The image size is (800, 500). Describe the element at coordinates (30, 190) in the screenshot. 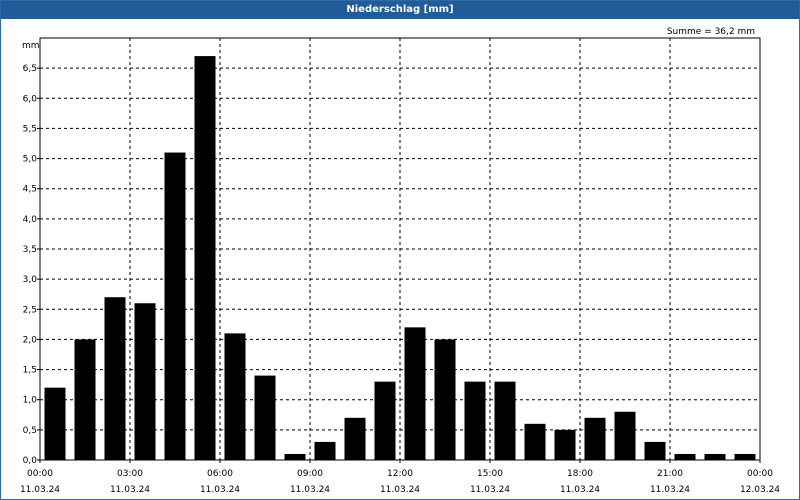

I see `y-tick-label: 4,5` at that location.